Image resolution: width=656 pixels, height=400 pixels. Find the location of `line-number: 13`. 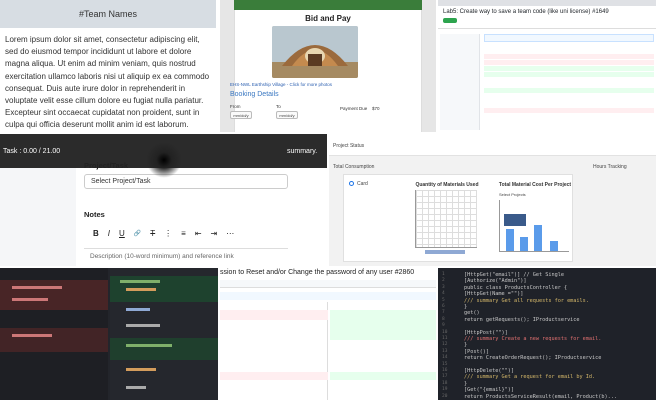

line-number: 13 is located at coordinates (445, 351).